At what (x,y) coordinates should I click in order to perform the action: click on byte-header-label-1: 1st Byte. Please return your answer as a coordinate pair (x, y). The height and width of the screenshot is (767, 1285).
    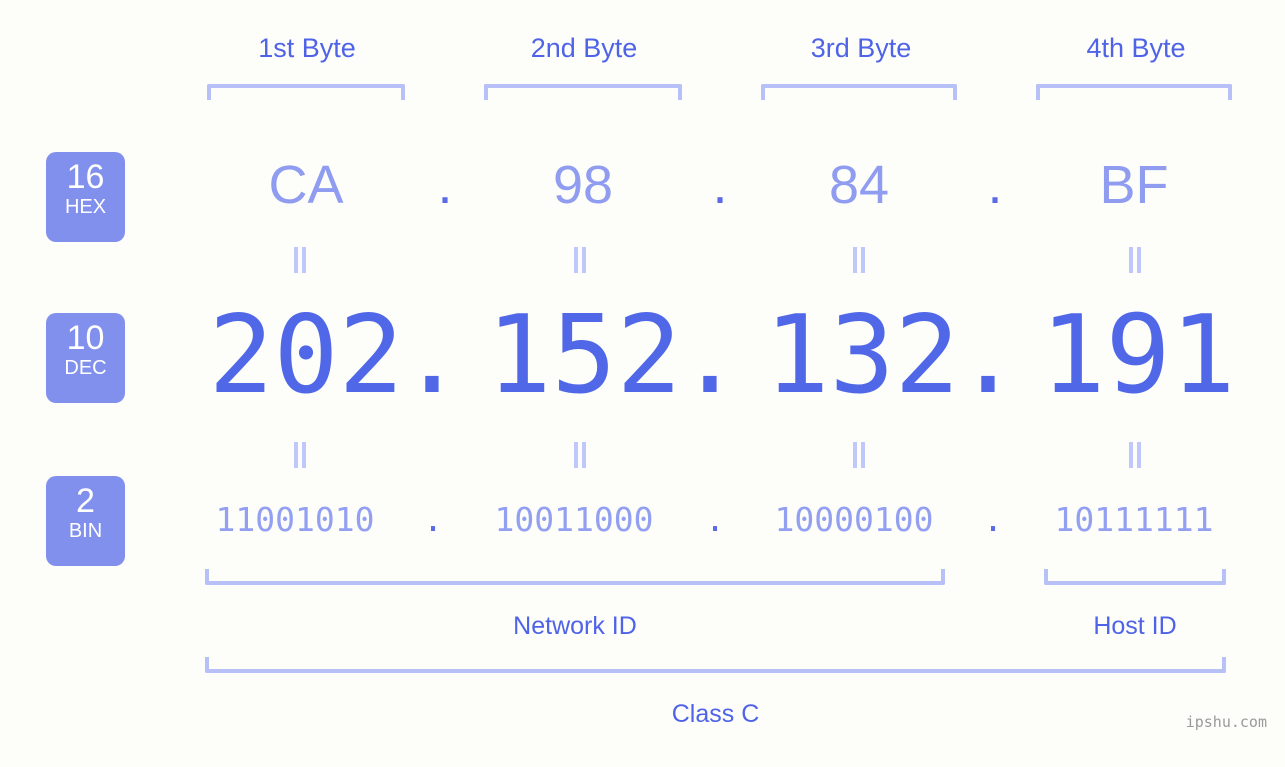
    Looking at the image, I should click on (307, 48).